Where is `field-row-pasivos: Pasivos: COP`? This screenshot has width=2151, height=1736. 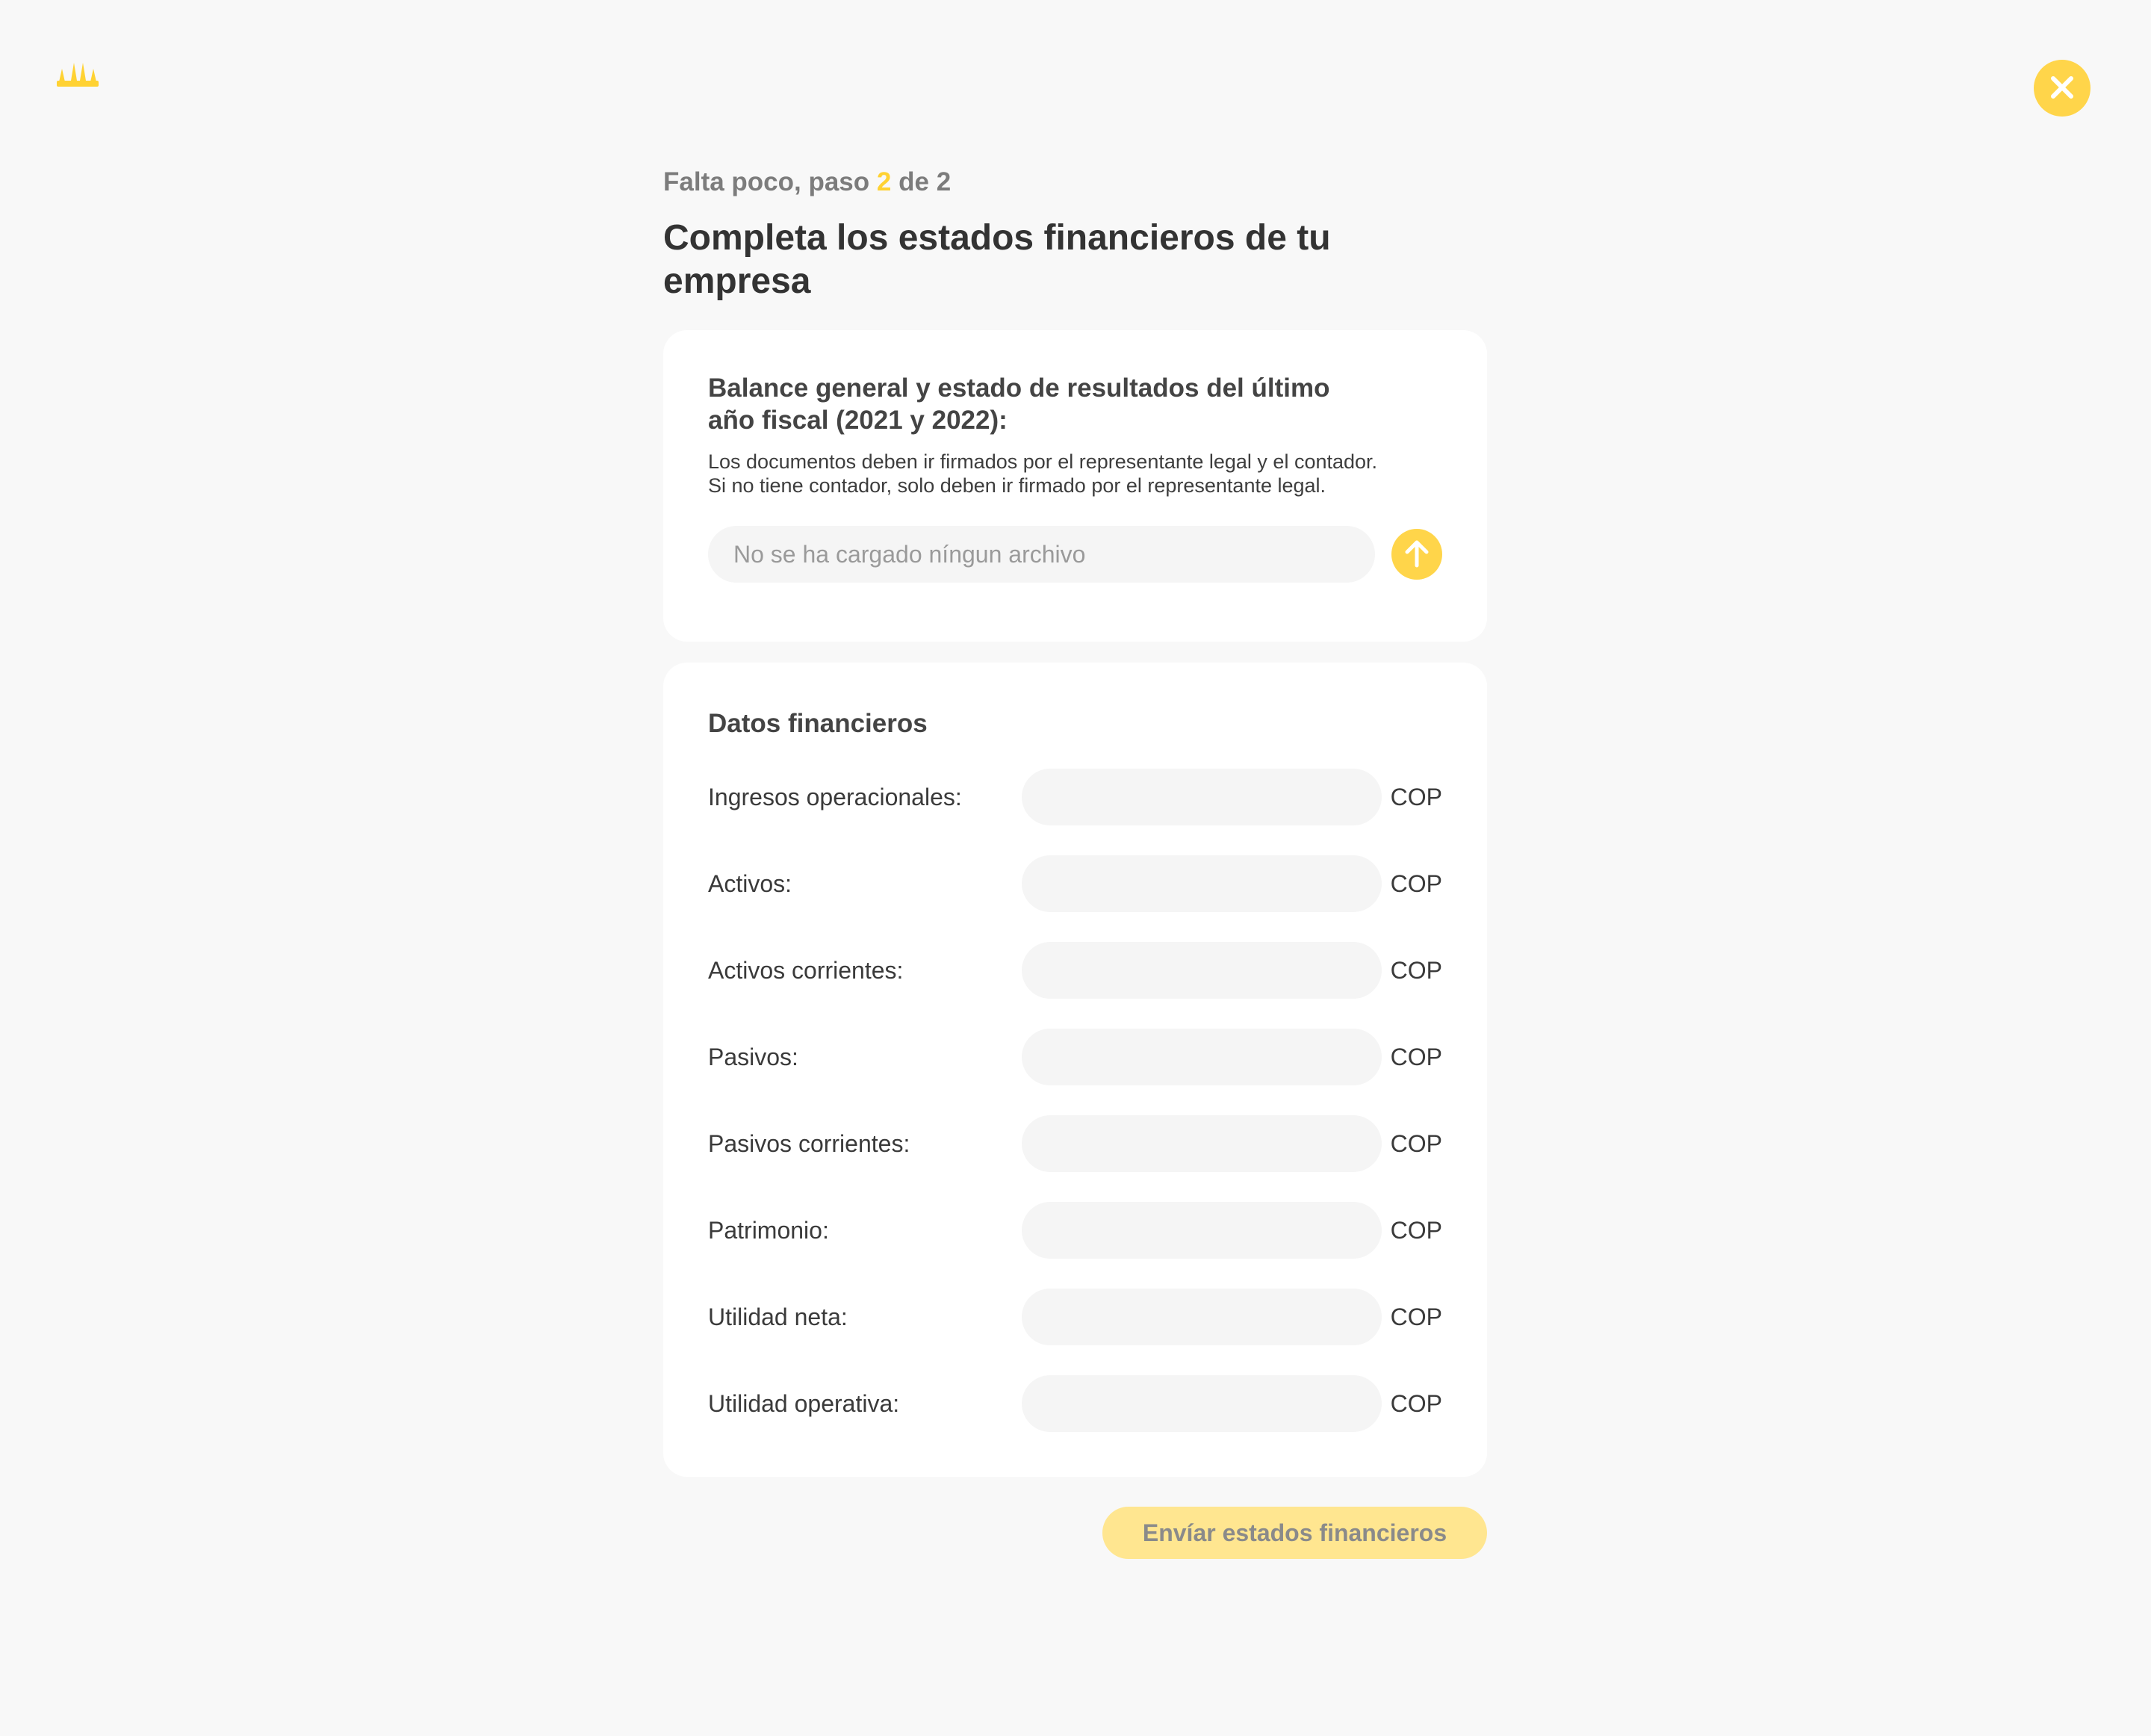
field-row-pasivos: Pasivos: COP is located at coordinates (1075, 1057).